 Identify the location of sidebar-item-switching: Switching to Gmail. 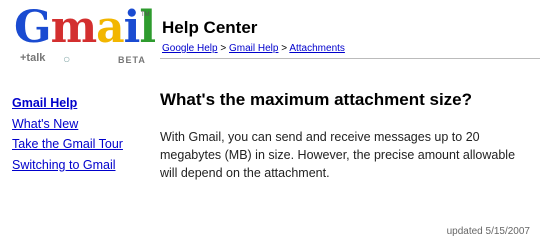
(67, 165).